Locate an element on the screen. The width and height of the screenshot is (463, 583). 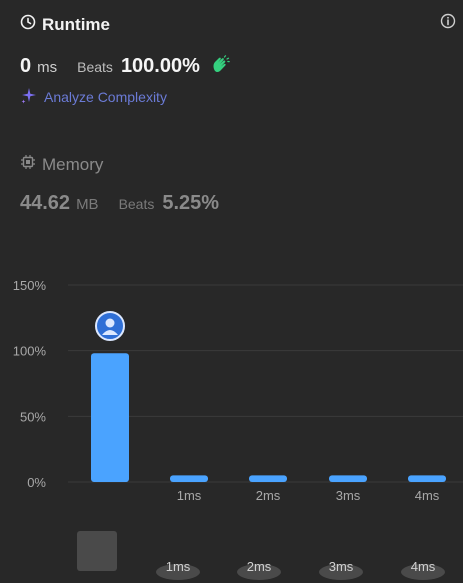
runtime-value: 0 is located at coordinates (26, 66).